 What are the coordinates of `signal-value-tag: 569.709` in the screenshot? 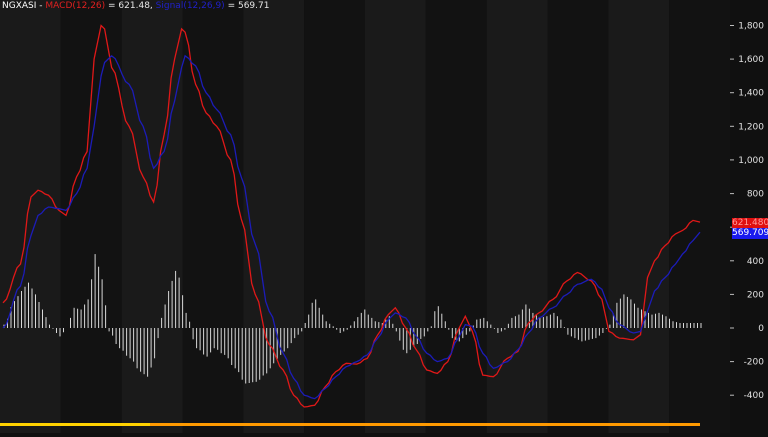 It's located at (750, 233).